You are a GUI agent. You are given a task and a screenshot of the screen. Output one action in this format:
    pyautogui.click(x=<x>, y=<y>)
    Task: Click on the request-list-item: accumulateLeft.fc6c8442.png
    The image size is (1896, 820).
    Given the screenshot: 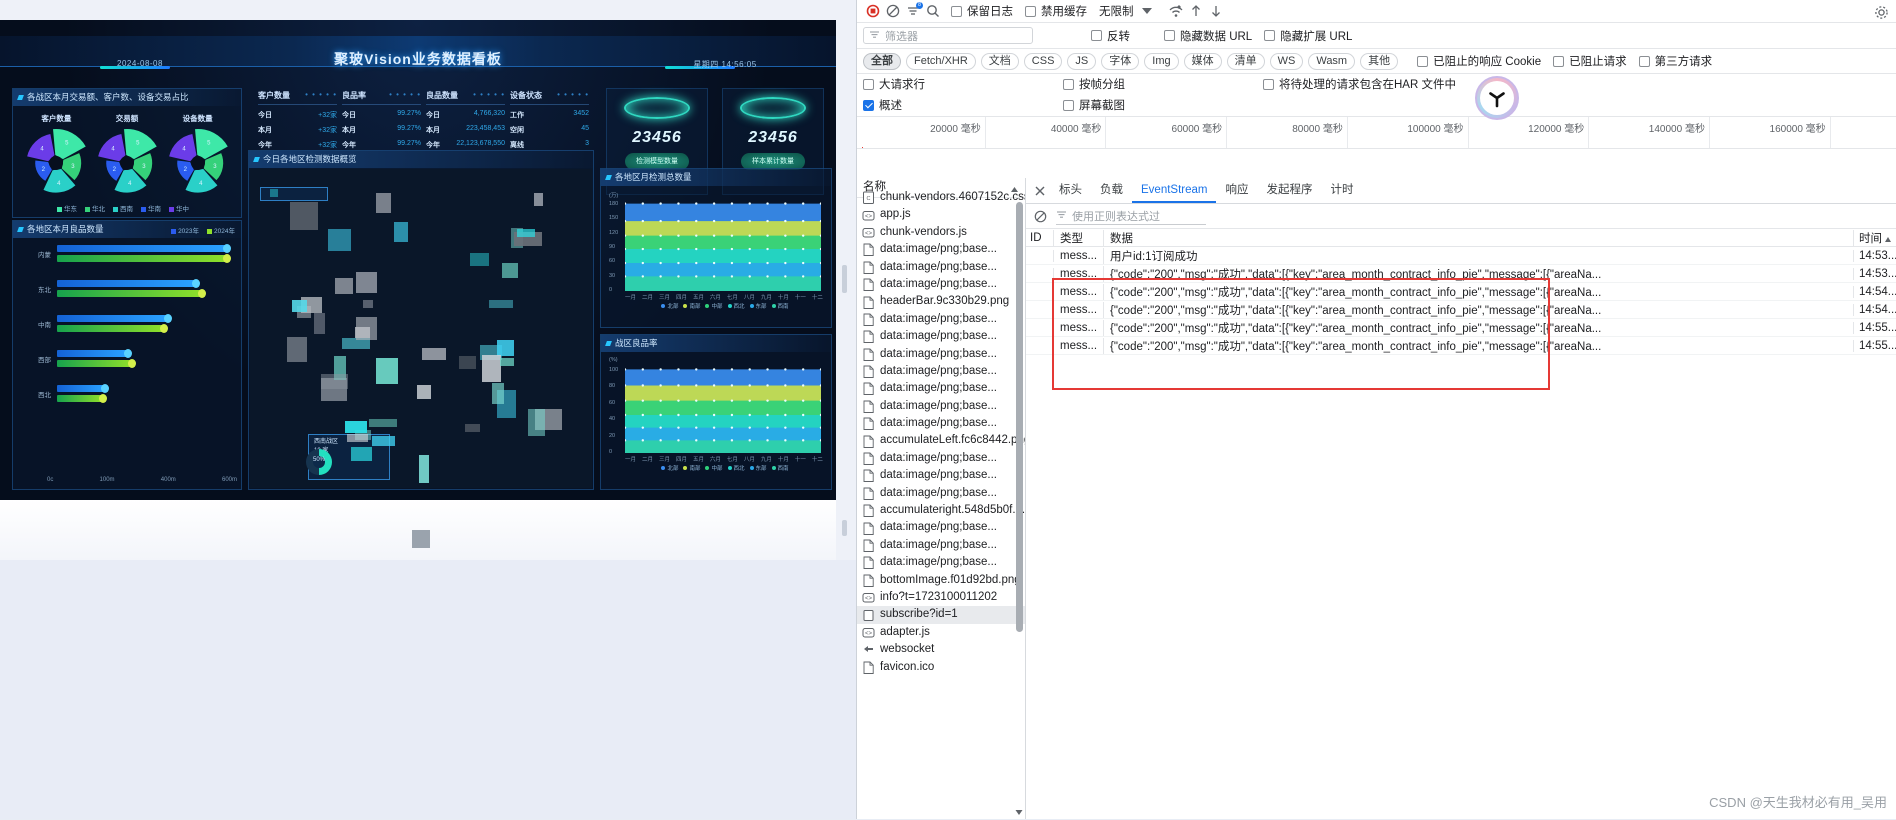 What is the action you would take?
    pyautogui.click(x=941, y=440)
    